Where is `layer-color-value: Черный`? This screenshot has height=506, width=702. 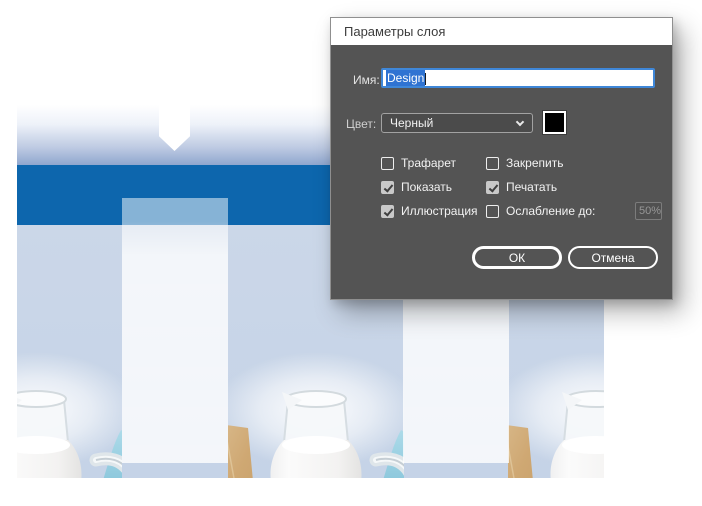 layer-color-value: Черный is located at coordinates (412, 123).